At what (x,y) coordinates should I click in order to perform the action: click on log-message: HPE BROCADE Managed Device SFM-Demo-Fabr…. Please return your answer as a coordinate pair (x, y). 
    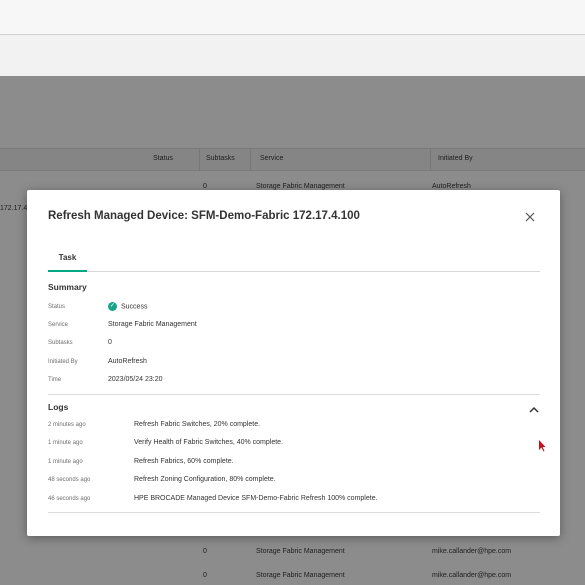
    Looking at the image, I should click on (256, 498).